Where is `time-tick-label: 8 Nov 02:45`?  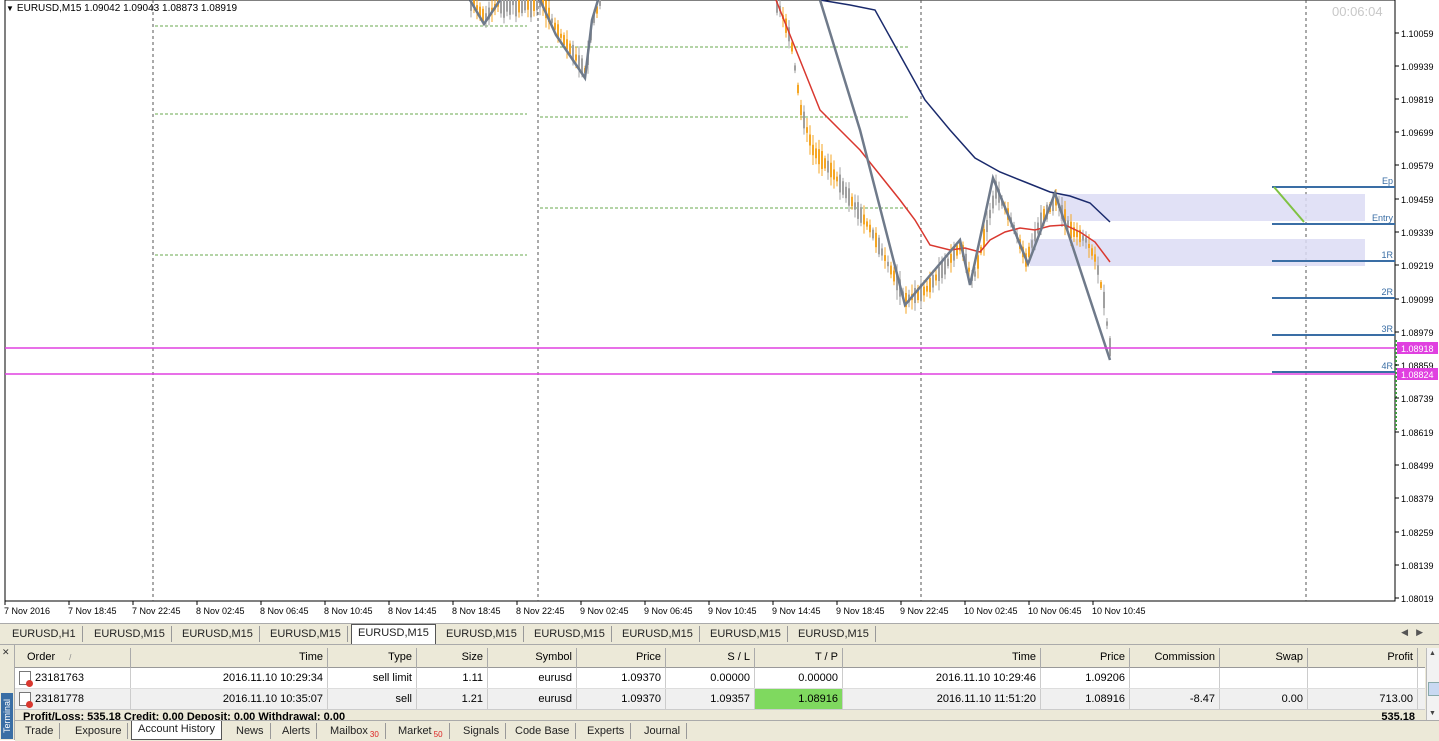
time-tick-label: 8 Nov 02:45 is located at coordinates (220, 611).